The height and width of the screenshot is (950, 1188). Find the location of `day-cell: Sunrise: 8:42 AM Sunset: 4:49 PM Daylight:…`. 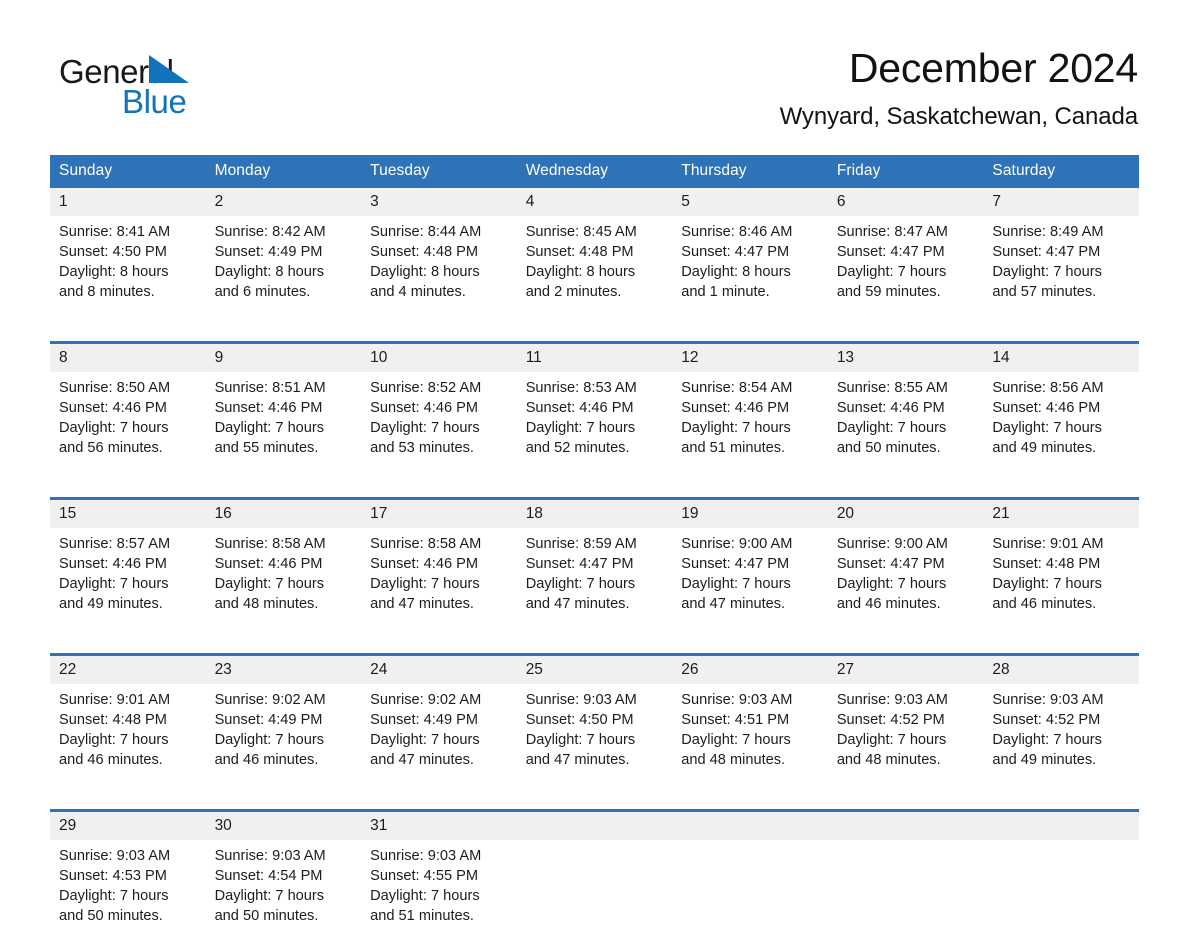

day-cell: Sunrise: 8:42 AM Sunset: 4:49 PM Daylight:… is located at coordinates (283, 271).